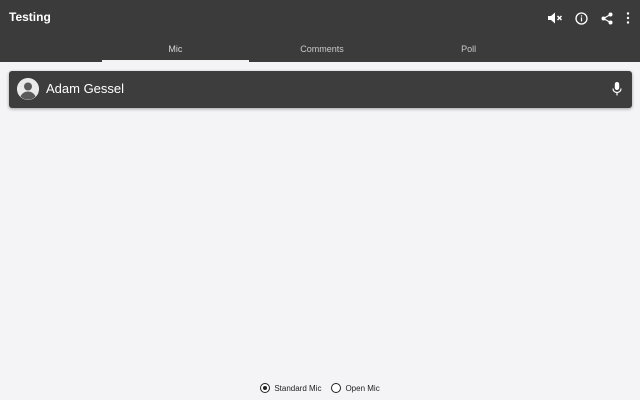  I want to click on info-button, so click(581, 18).